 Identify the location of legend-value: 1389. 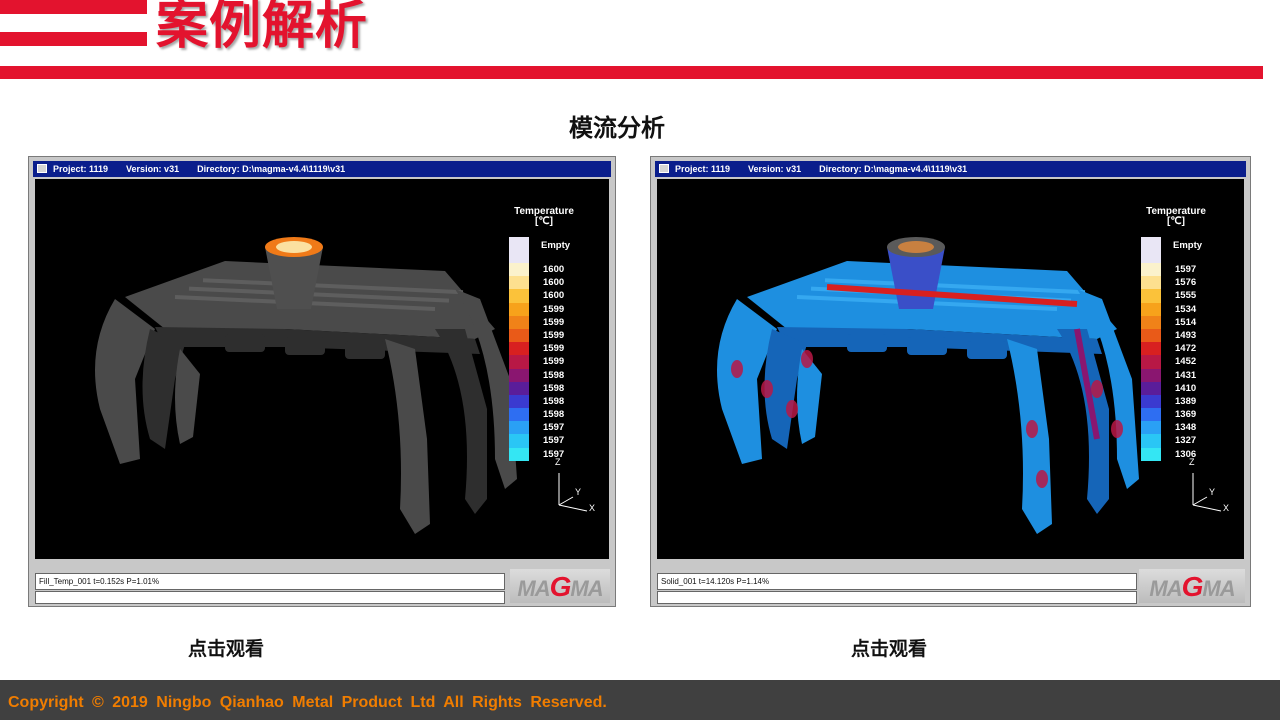
(1186, 401).